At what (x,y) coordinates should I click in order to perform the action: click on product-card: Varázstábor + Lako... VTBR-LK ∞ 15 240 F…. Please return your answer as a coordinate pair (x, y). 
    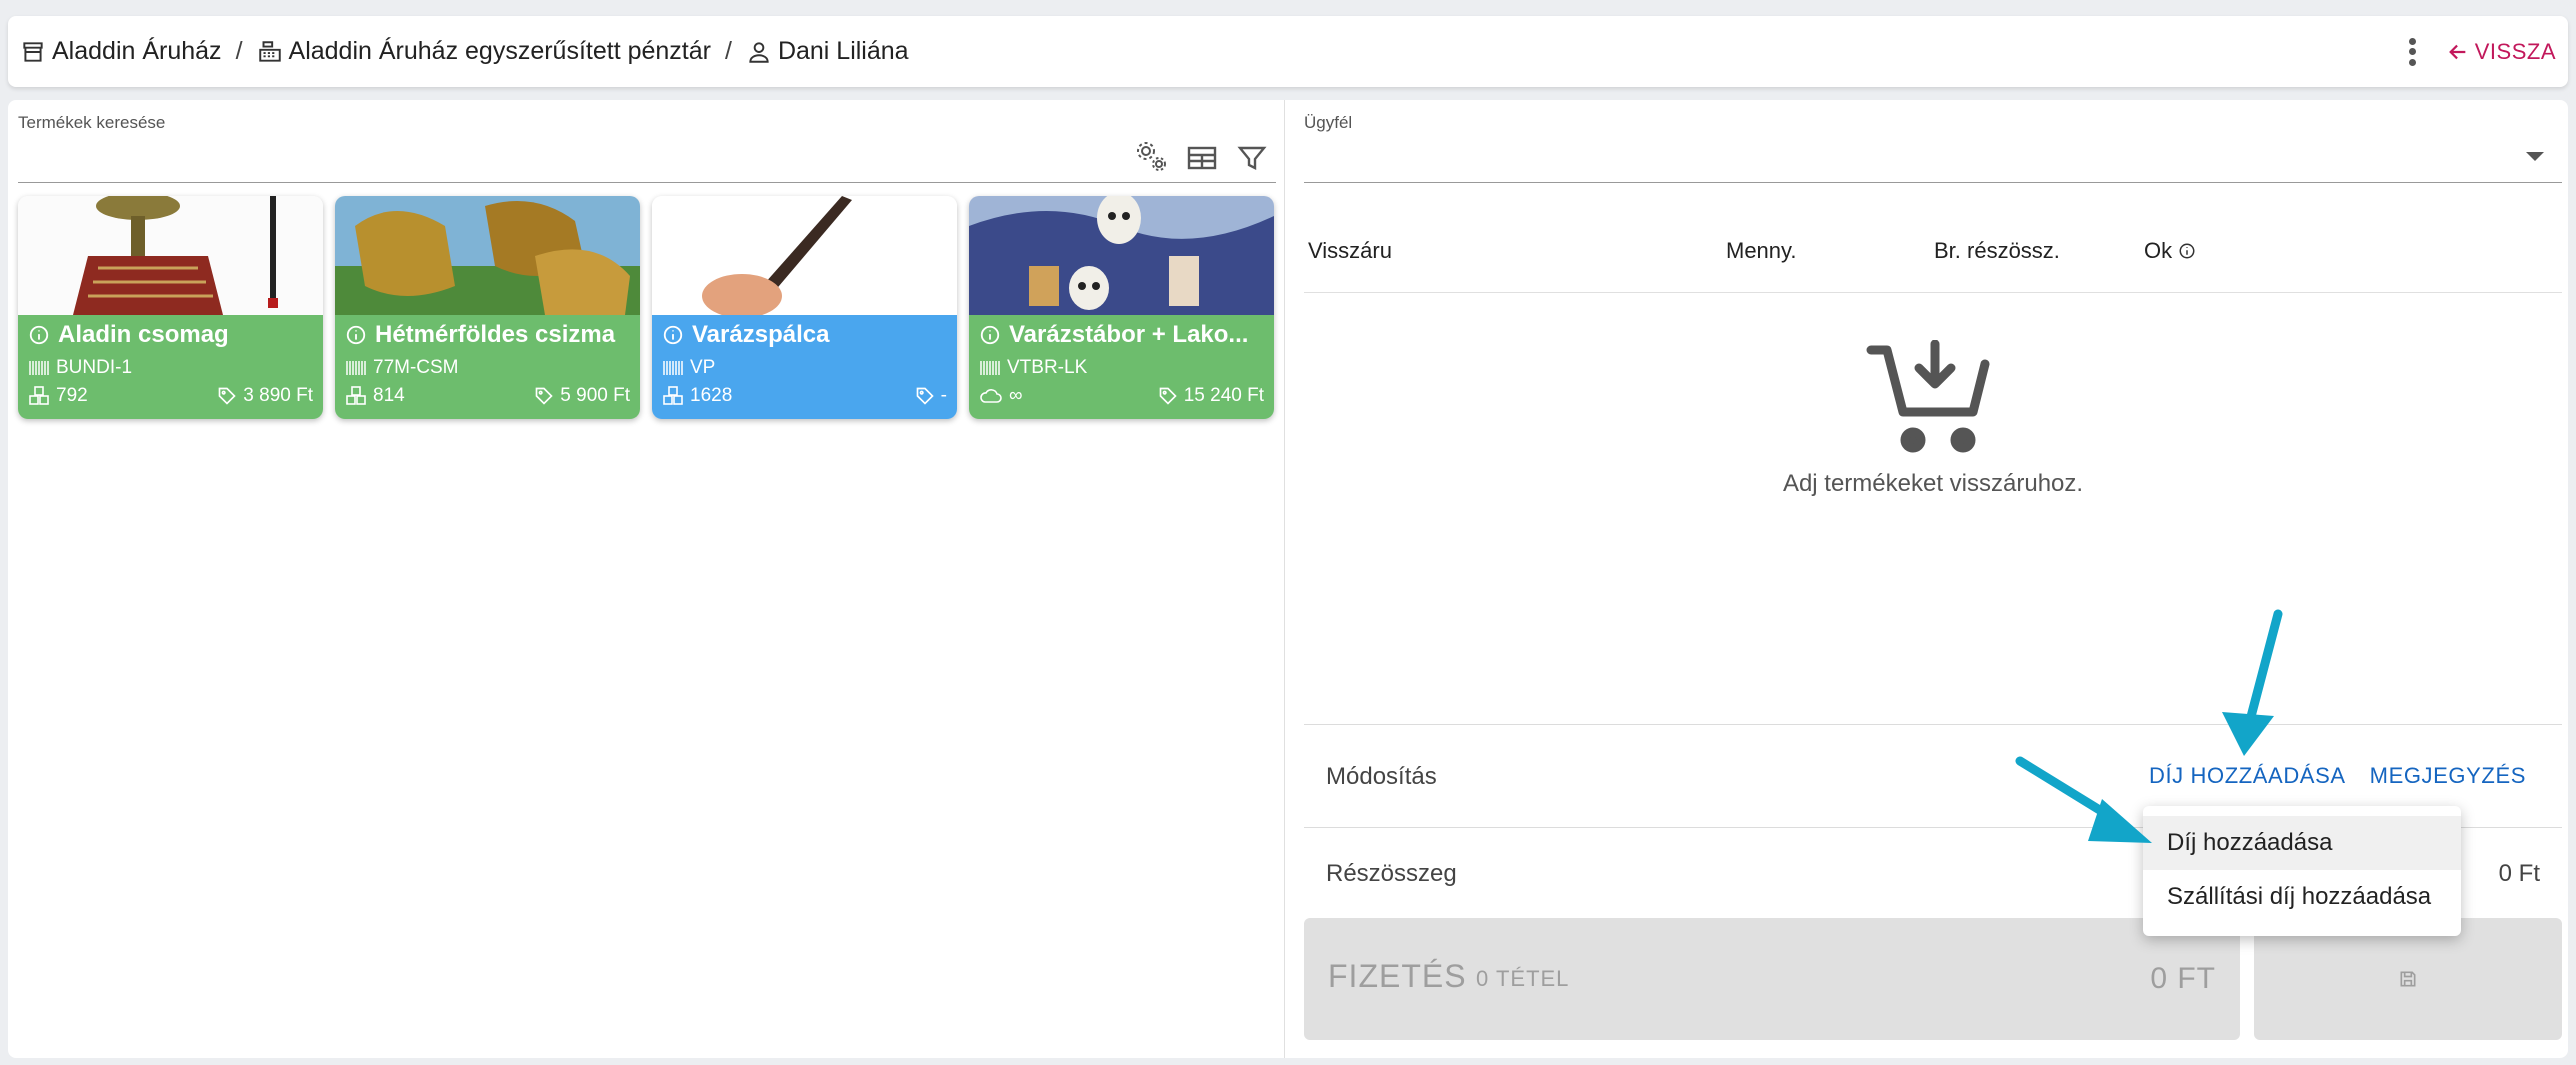
    Looking at the image, I should click on (1121, 307).